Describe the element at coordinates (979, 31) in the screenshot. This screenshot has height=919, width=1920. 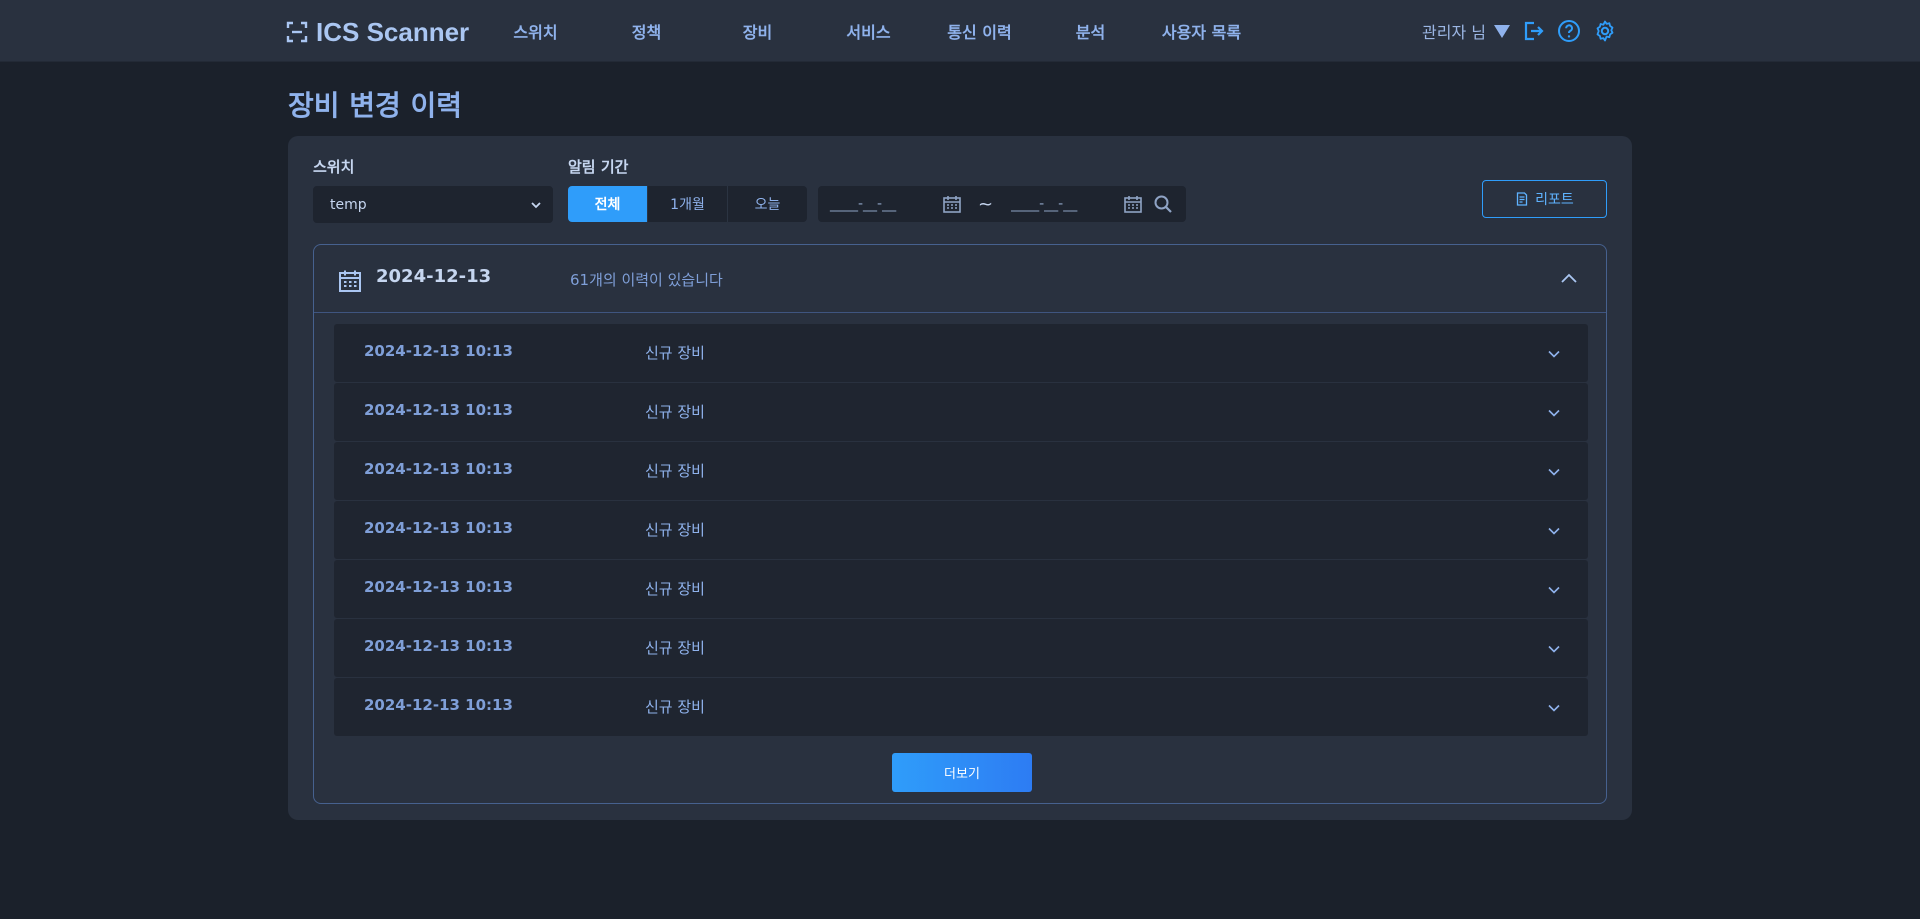
I see `nav-item-comm-history: 통신 이력` at that location.